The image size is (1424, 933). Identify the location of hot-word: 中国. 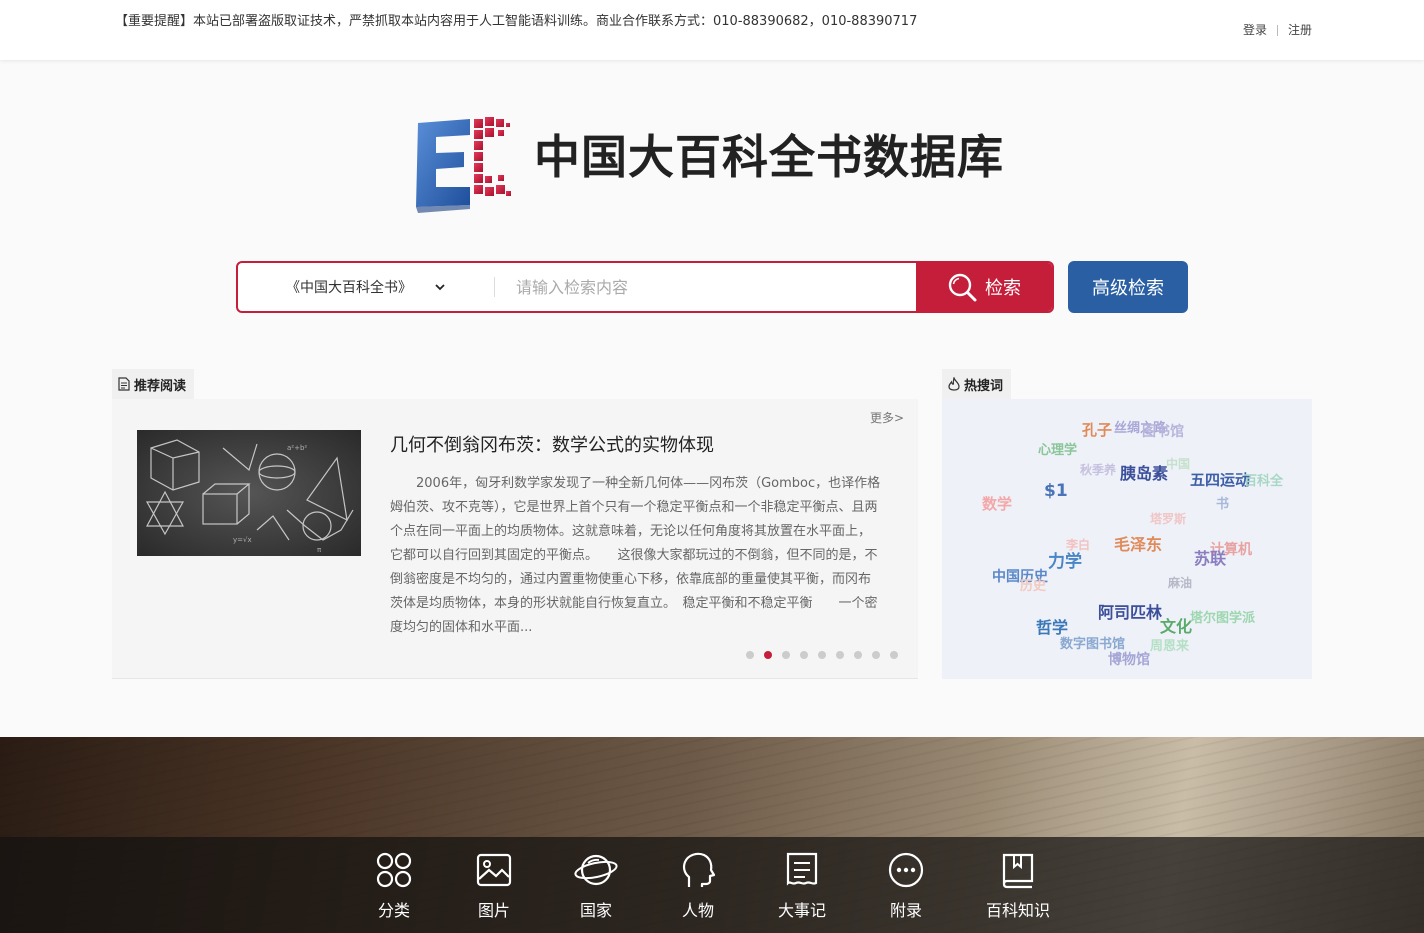
(1178, 463).